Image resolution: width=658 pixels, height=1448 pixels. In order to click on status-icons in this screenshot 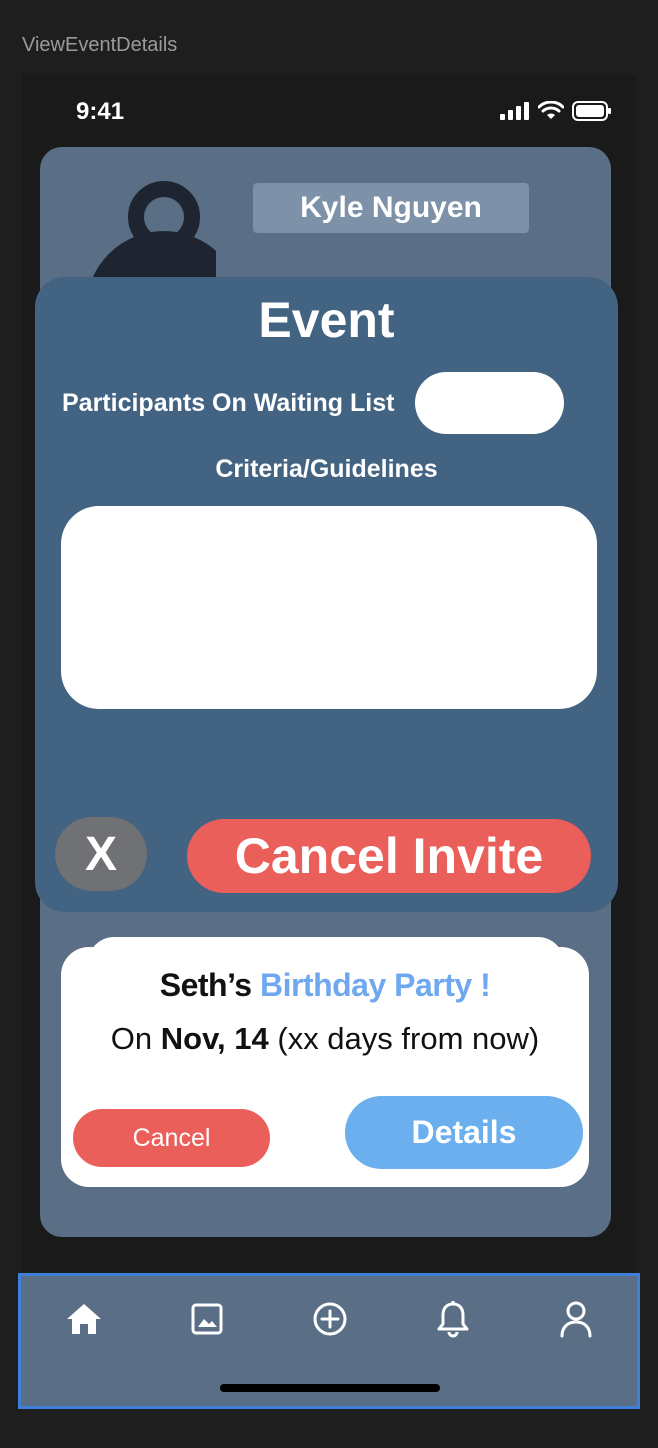, I will do `click(556, 111)`.